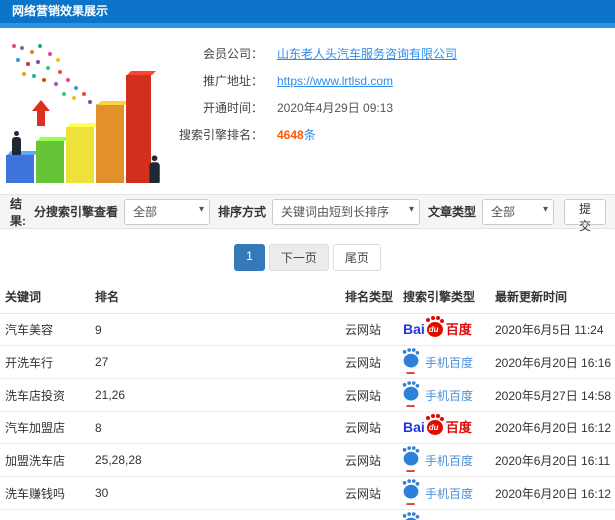  Describe the element at coordinates (215, 427) in the screenshot. I see `rank-cell: 8` at that location.